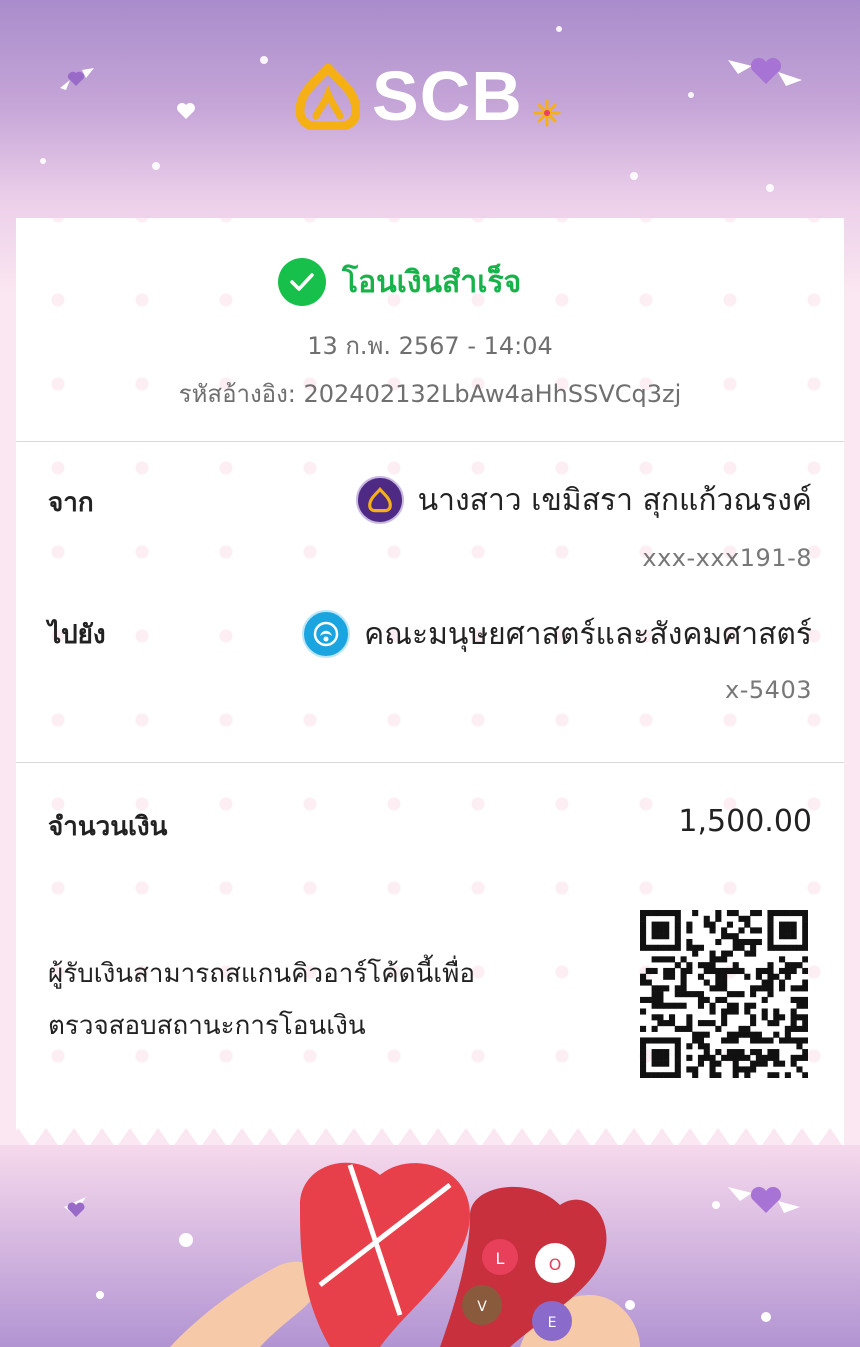  I want to click on receipt-zigzag-edge, so click(430, 1134).